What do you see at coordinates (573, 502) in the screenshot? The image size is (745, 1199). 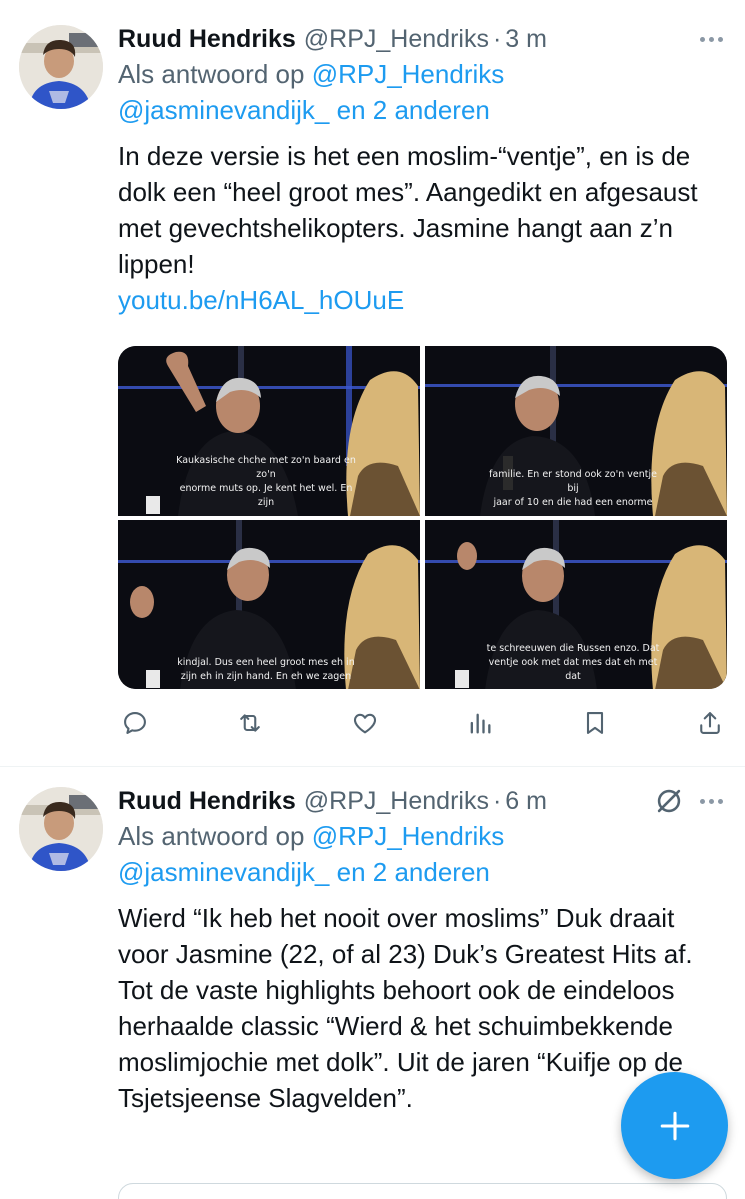 I see `subtitle-line: jaar of 10 en die had een enorme` at bounding box center [573, 502].